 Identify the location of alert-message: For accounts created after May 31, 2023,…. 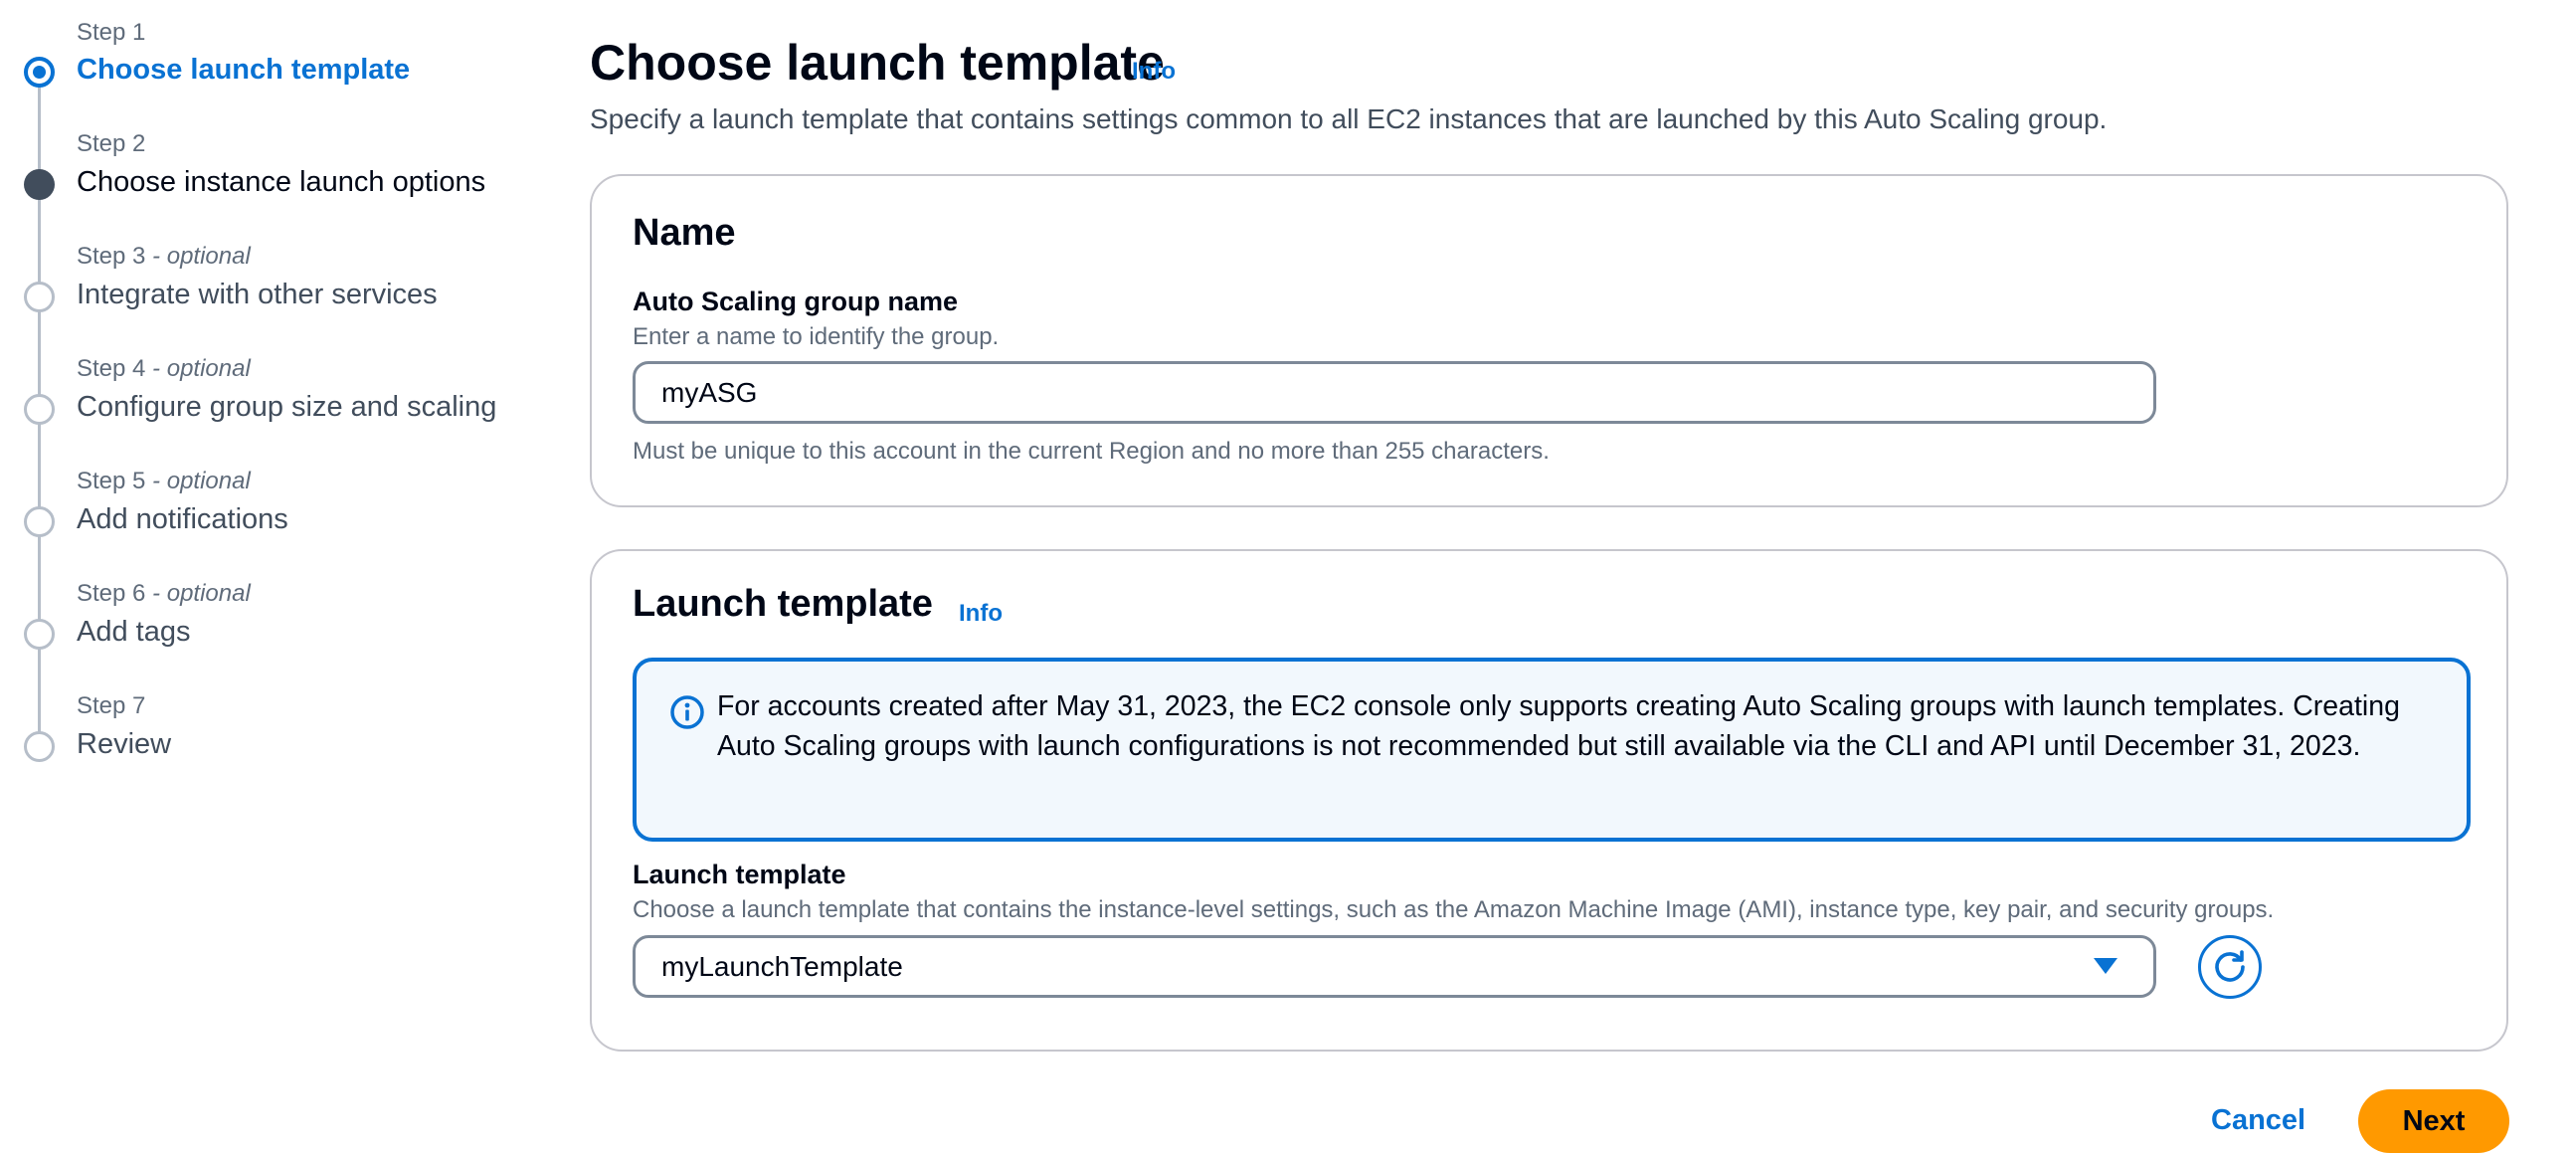
(1558, 726).